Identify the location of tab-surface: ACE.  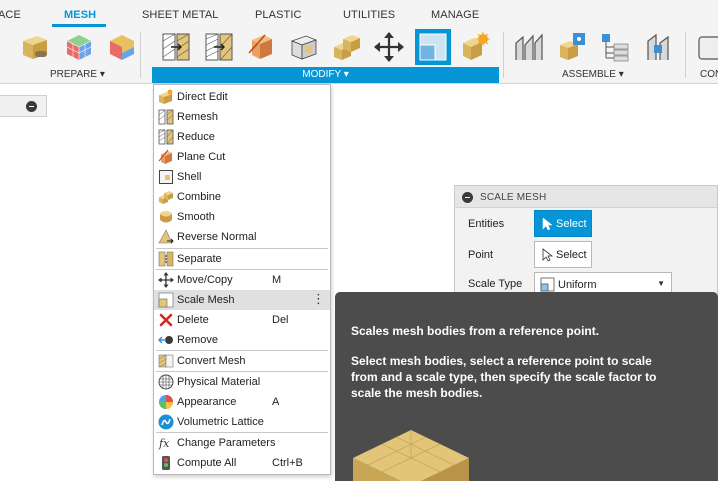
(10, 15).